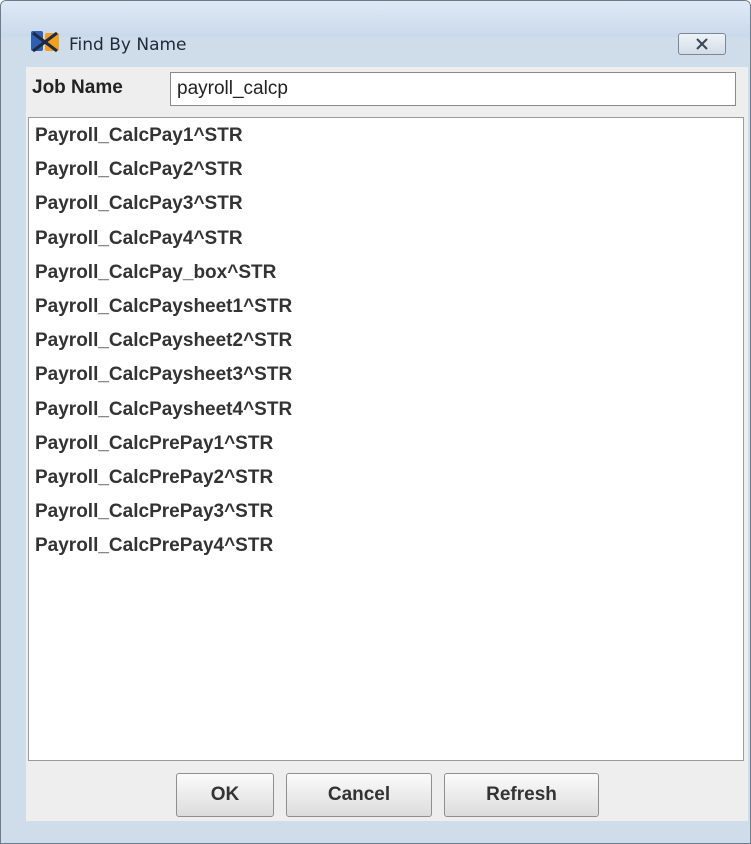  Describe the element at coordinates (385, 410) in the screenshot. I see `list-item: Payroll_CalcPaysheet4^STR` at that location.